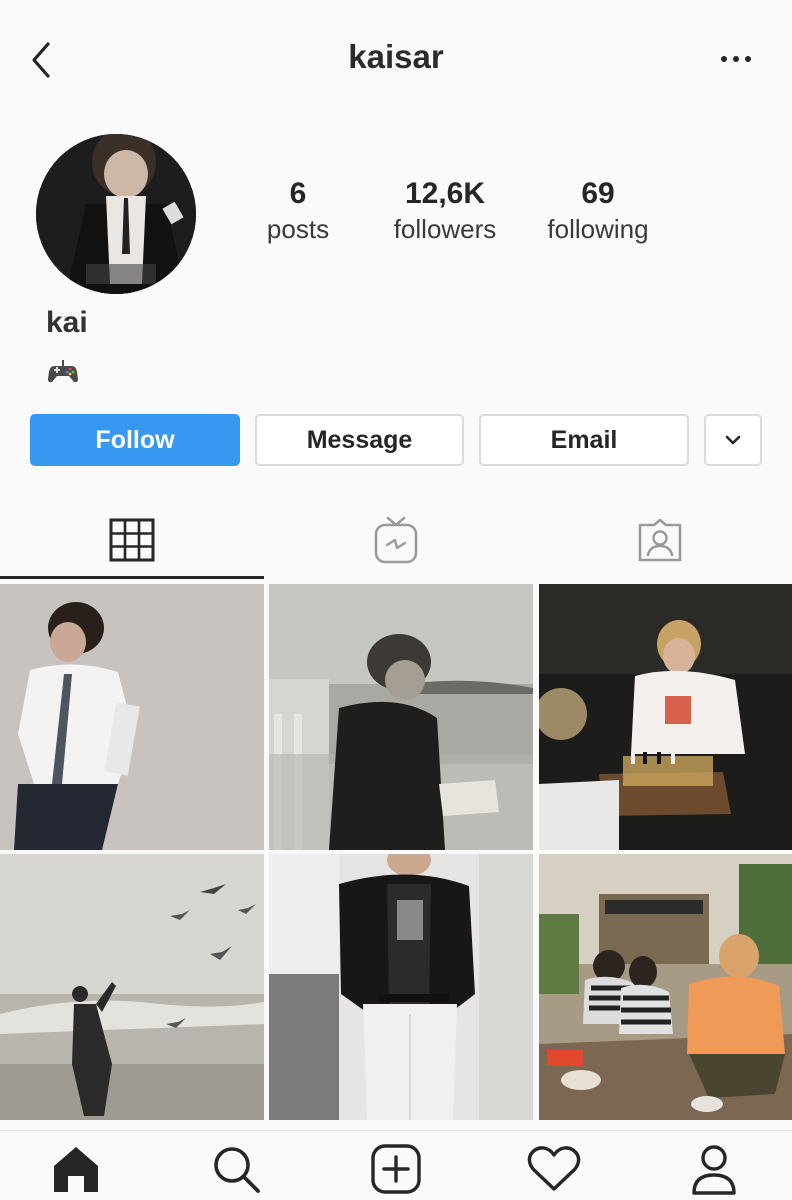  I want to click on grid-icon, so click(132, 540).